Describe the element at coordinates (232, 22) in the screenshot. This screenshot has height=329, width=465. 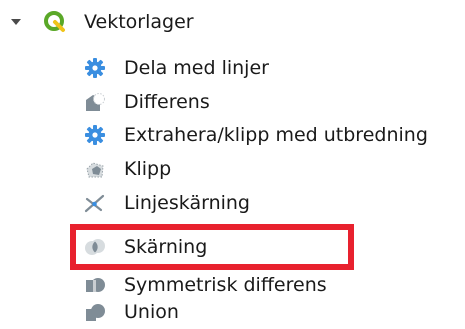
I see `tree-group-vektorlager: Vektorlager` at that location.